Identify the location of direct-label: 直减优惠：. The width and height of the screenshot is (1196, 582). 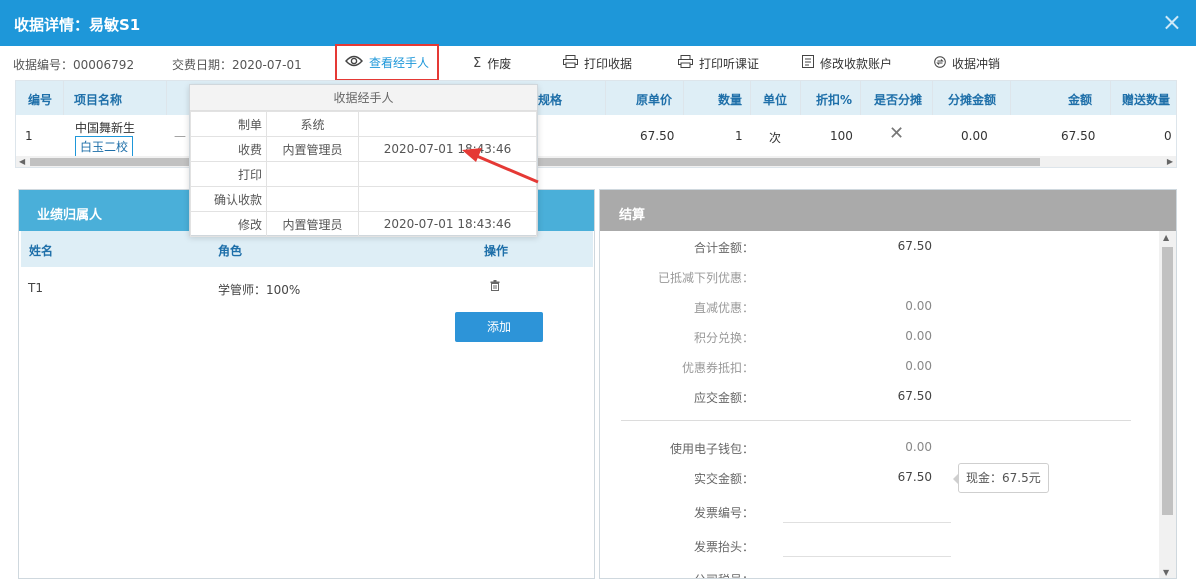
(723, 308).